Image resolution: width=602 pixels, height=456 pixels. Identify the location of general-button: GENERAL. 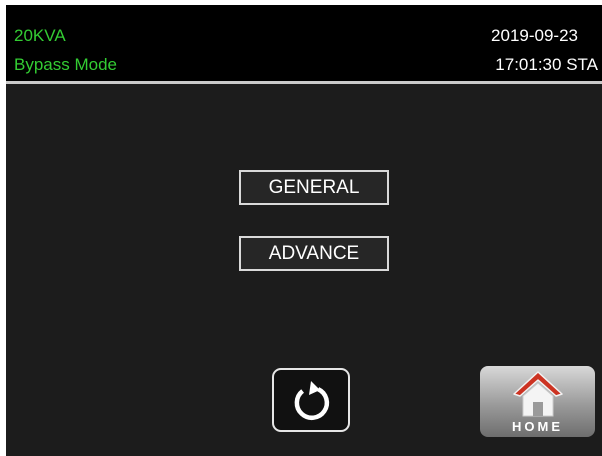
(314, 187).